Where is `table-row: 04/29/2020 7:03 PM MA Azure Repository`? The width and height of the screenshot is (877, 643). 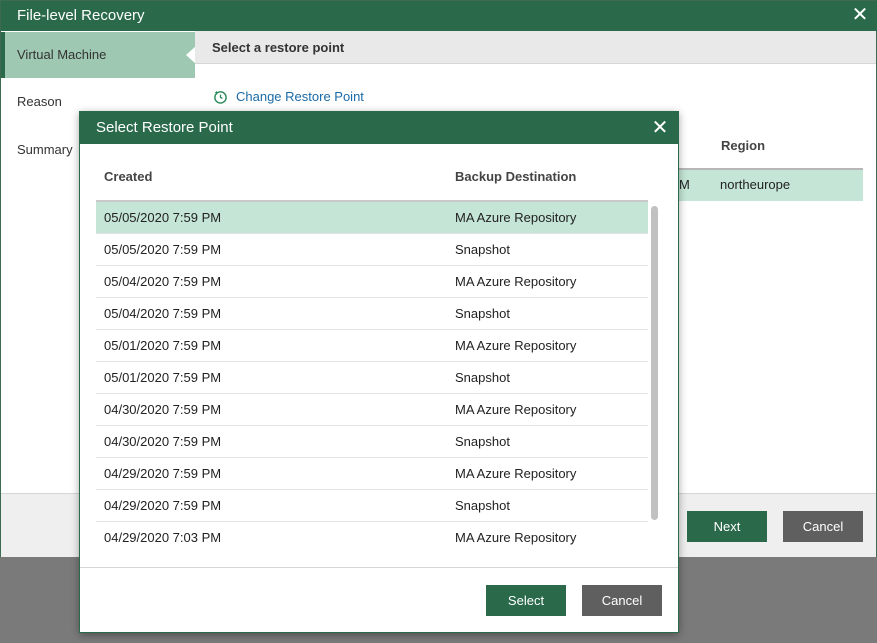 table-row: 04/29/2020 7:03 PM MA Azure Repository is located at coordinates (372, 536).